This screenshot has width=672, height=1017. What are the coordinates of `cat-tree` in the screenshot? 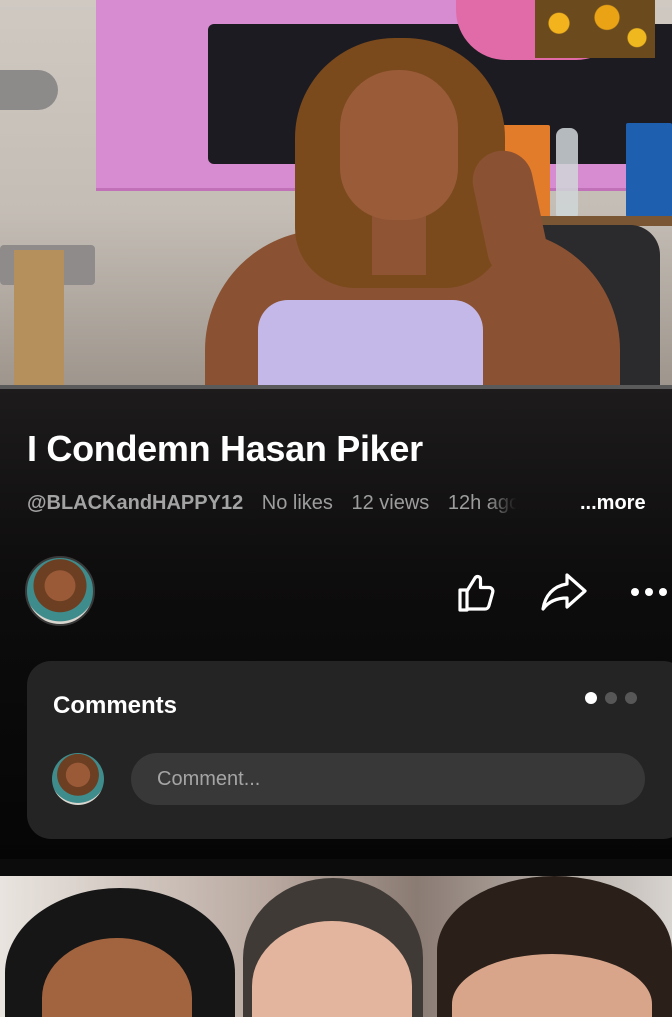 It's located at (29, 90).